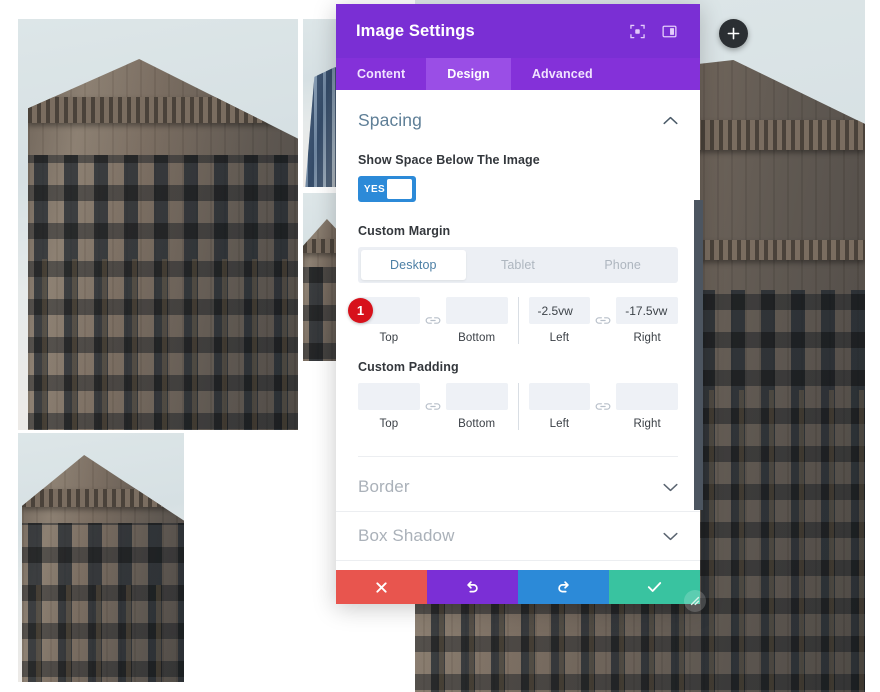  What do you see at coordinates (562, 74) in the screenshot?
I see `tab-advanced: Advanced` at bounding box center [562, 74].